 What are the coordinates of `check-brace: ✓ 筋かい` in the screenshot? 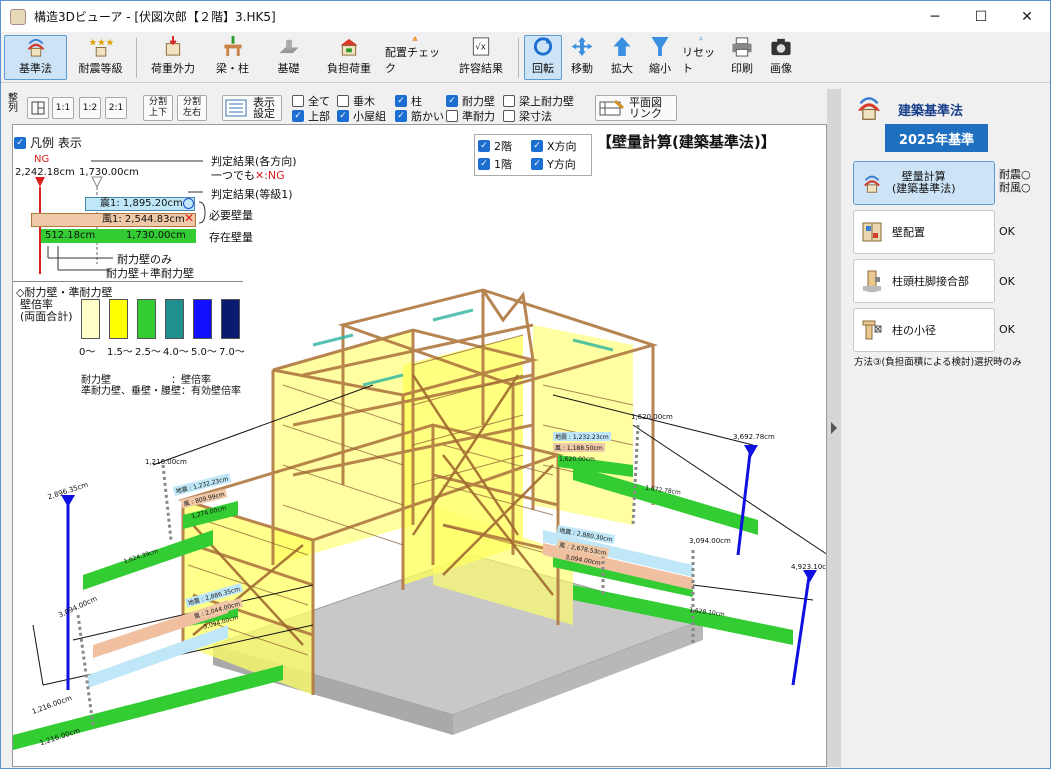 It's located at (419, 116).